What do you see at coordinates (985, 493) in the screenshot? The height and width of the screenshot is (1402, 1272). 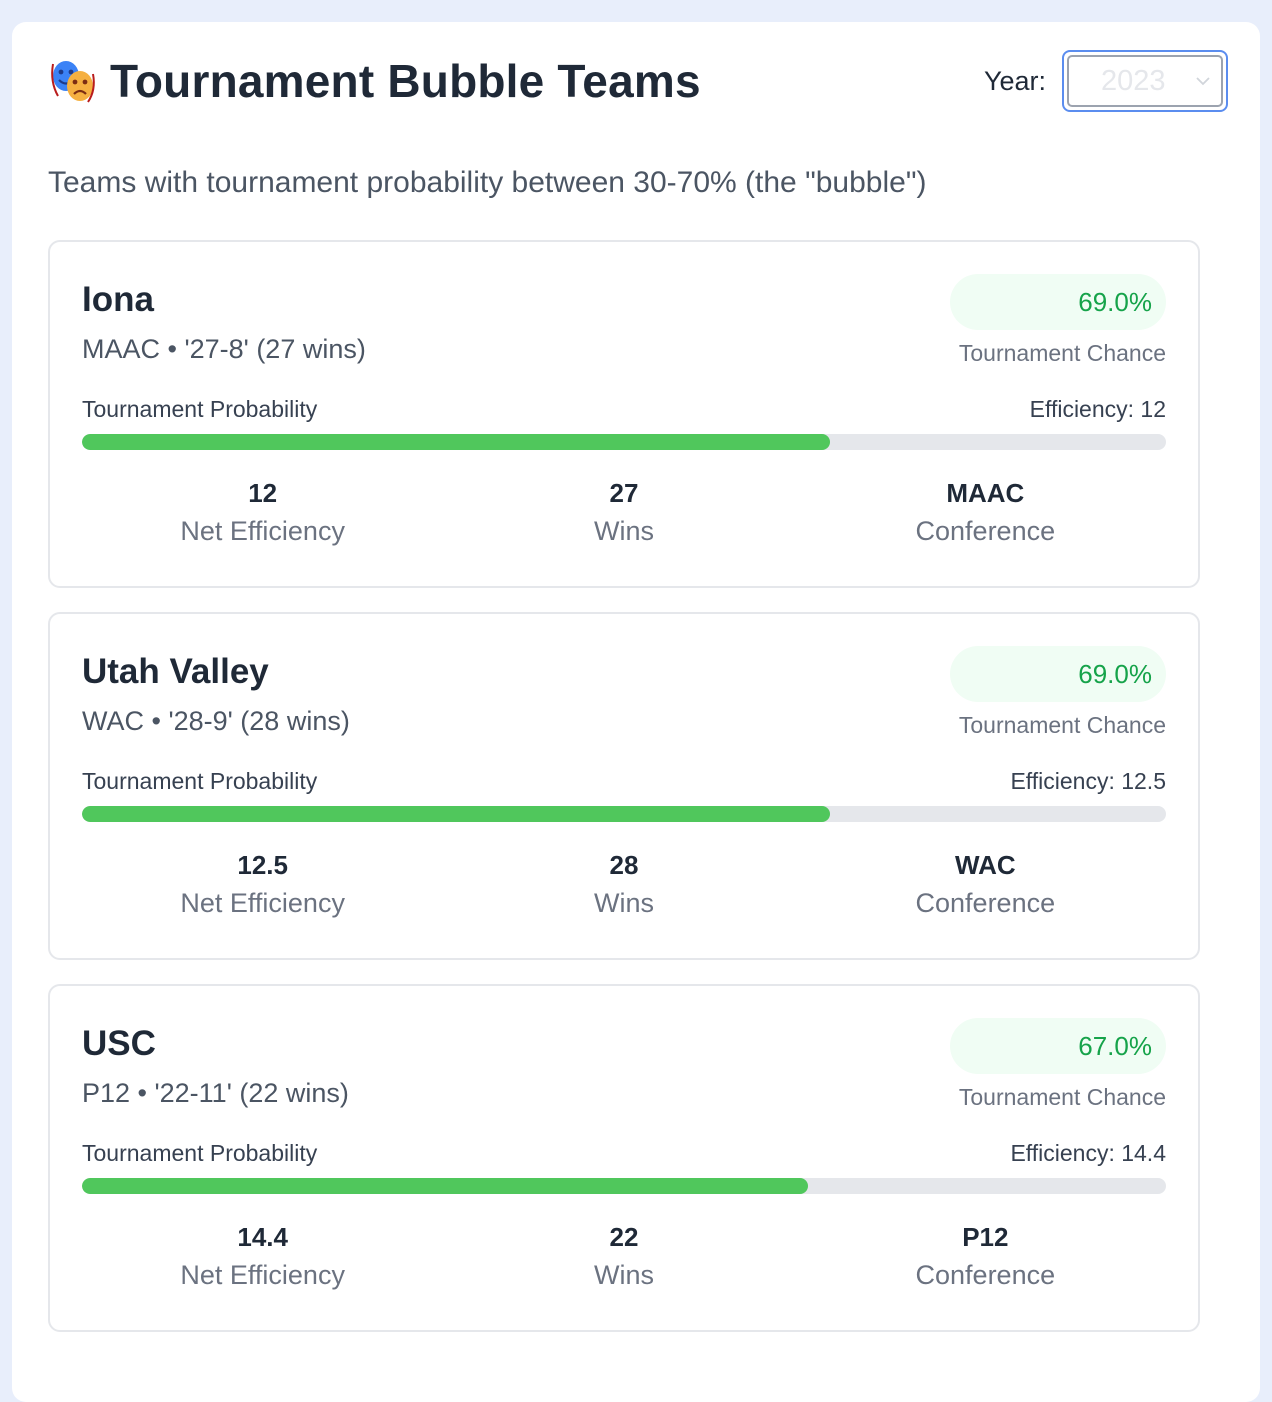 I see `stat-value: MAAC` at bounding box center [985, 493].